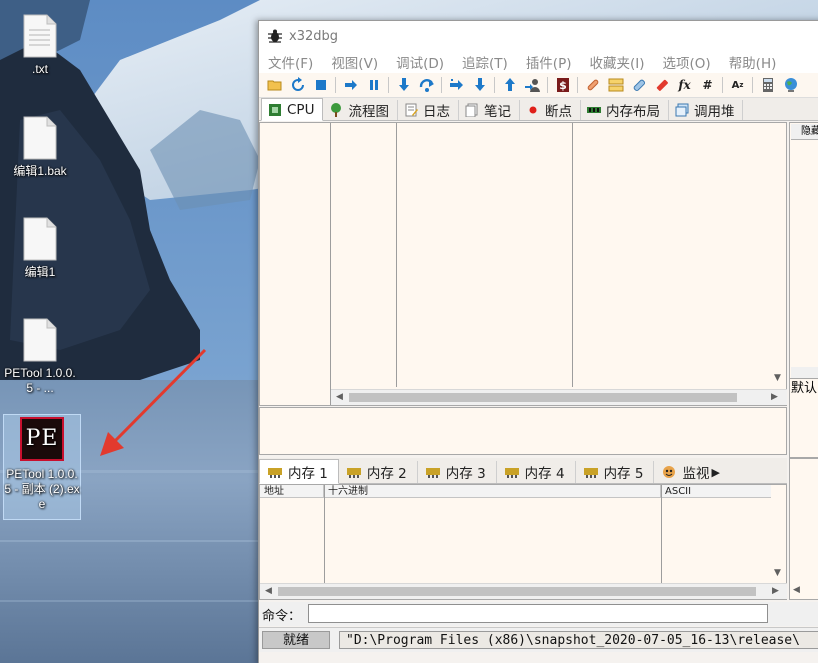  What do you see at coordinates (436, 112) in the screenshot?
I see `tab-label: 日志` at bounding box center [436, 112].